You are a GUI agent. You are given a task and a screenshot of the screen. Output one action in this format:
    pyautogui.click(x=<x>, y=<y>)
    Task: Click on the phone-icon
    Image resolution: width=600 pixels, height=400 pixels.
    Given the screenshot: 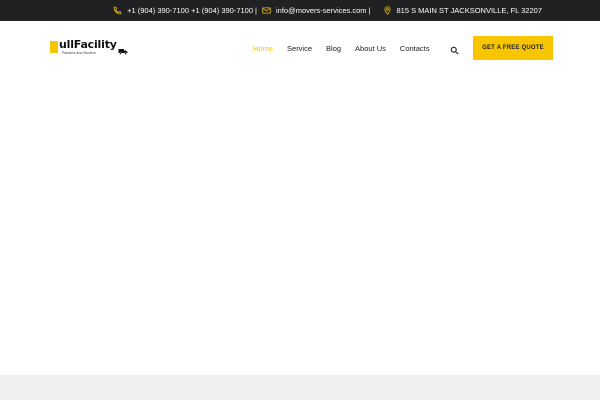 What is the action you would take?
    pyautogui.click(x=117, y=10)
    